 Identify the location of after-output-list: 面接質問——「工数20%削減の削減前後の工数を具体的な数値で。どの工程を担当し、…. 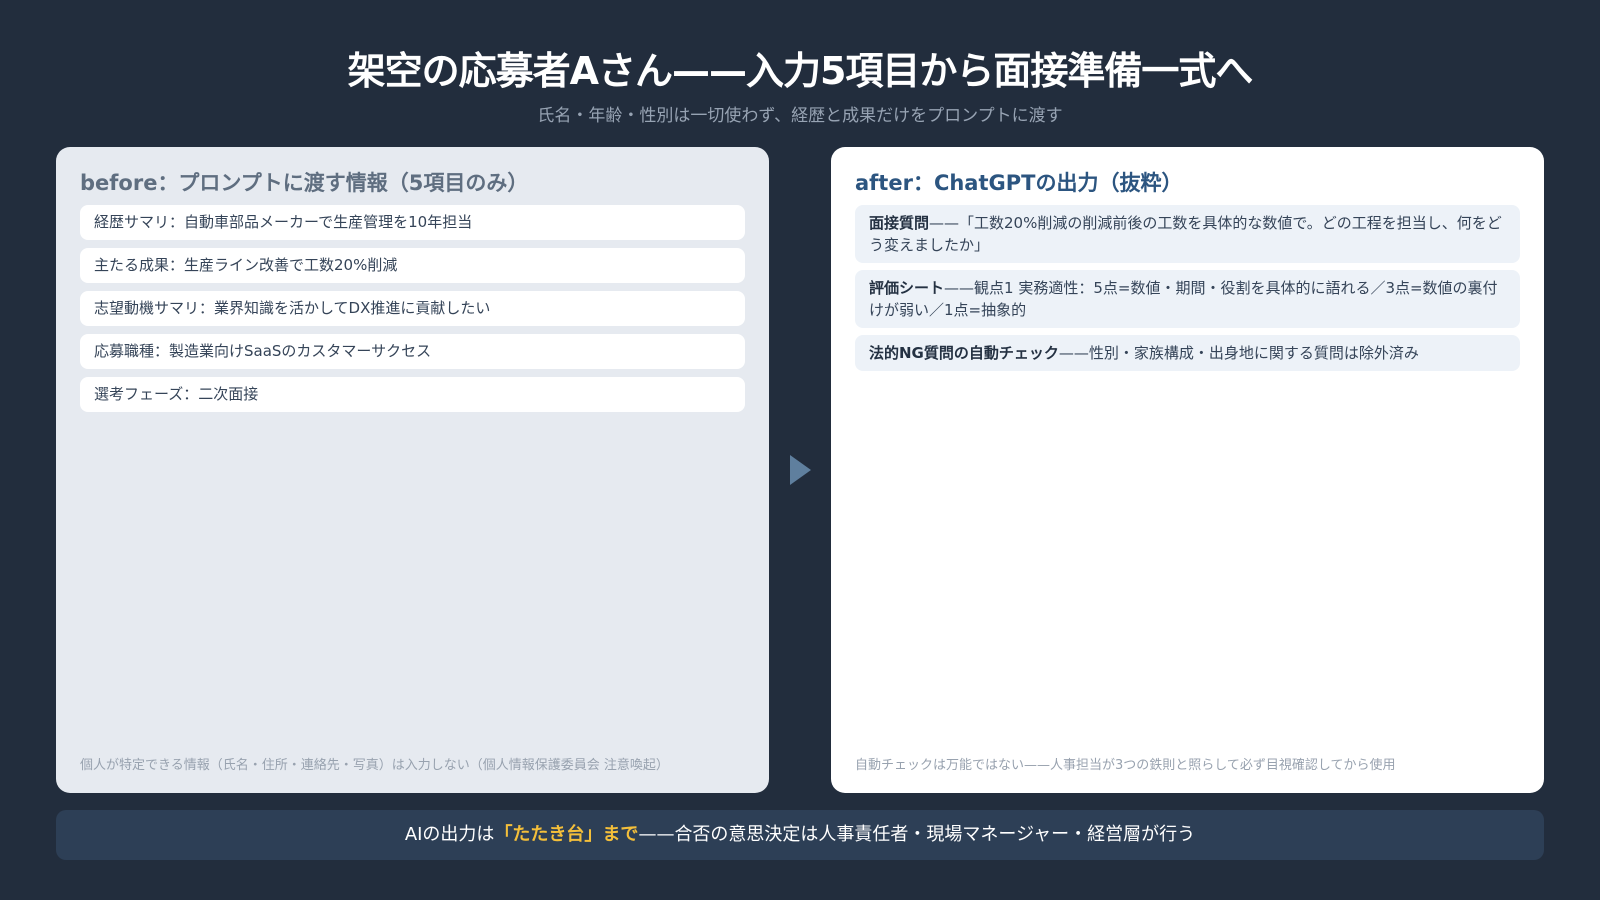
(1187, 291).